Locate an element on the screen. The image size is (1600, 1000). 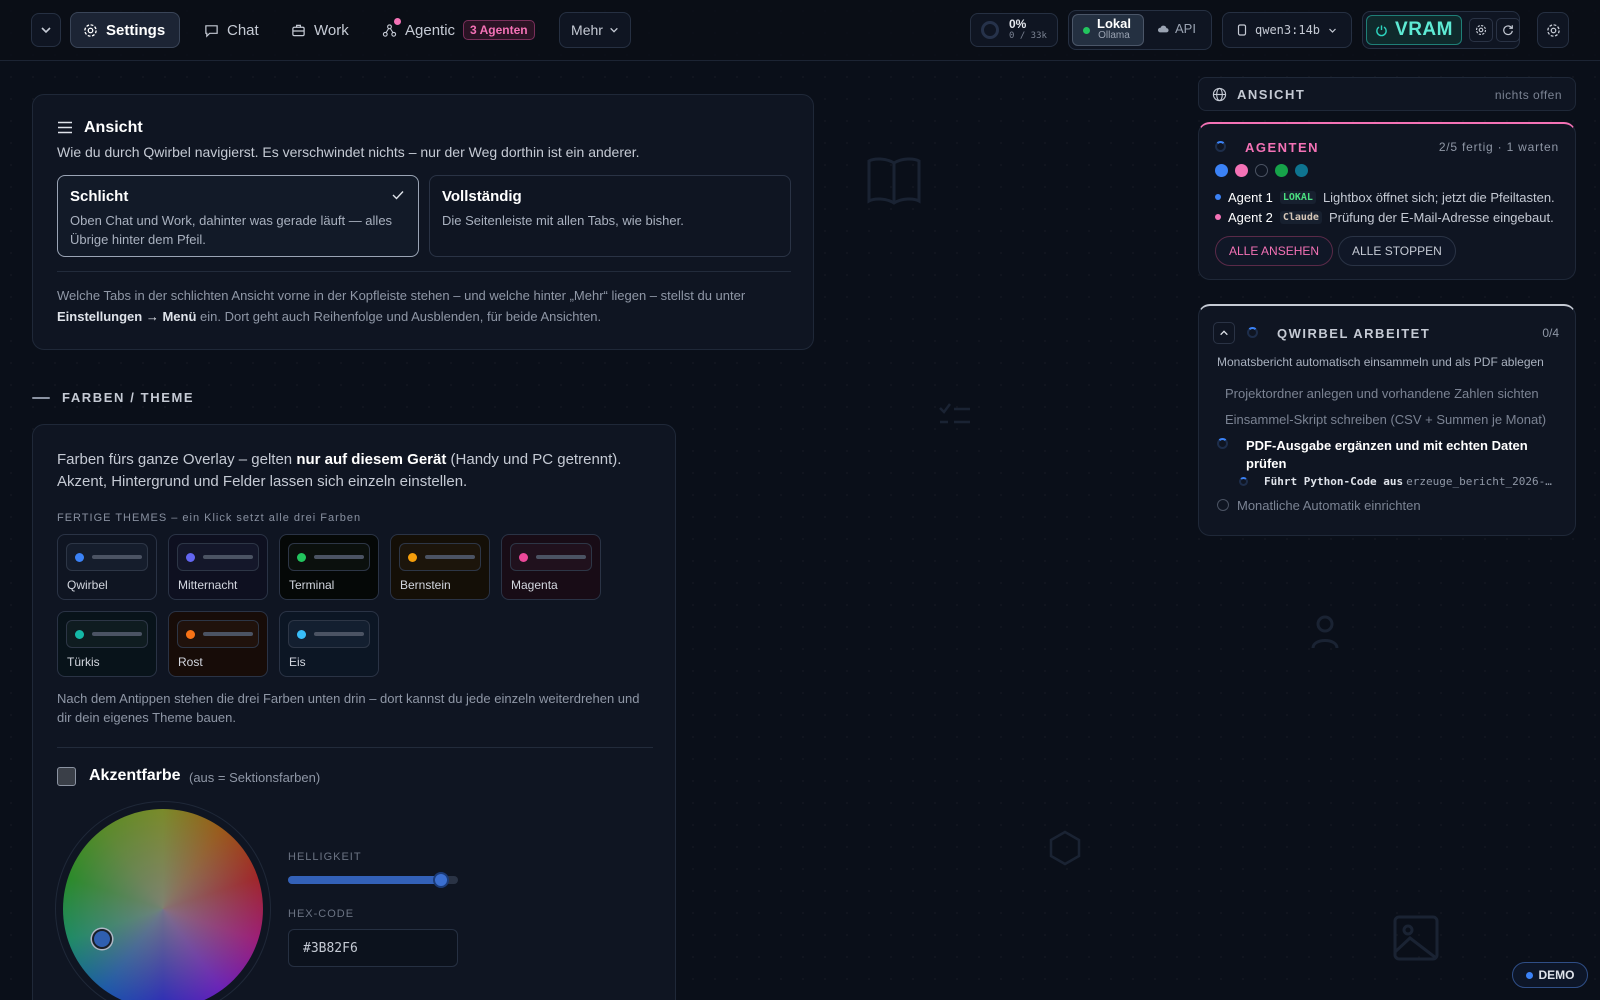
background-hexagon-icon is located at coordinates (1065, 848).